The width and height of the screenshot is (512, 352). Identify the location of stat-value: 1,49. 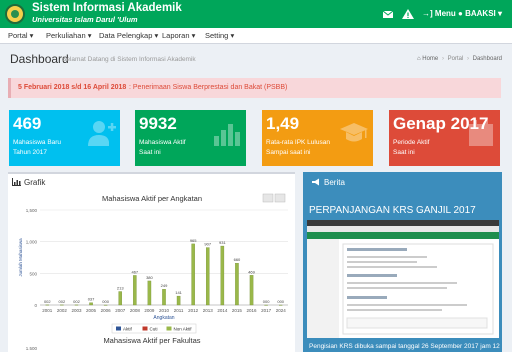
(283, 123).